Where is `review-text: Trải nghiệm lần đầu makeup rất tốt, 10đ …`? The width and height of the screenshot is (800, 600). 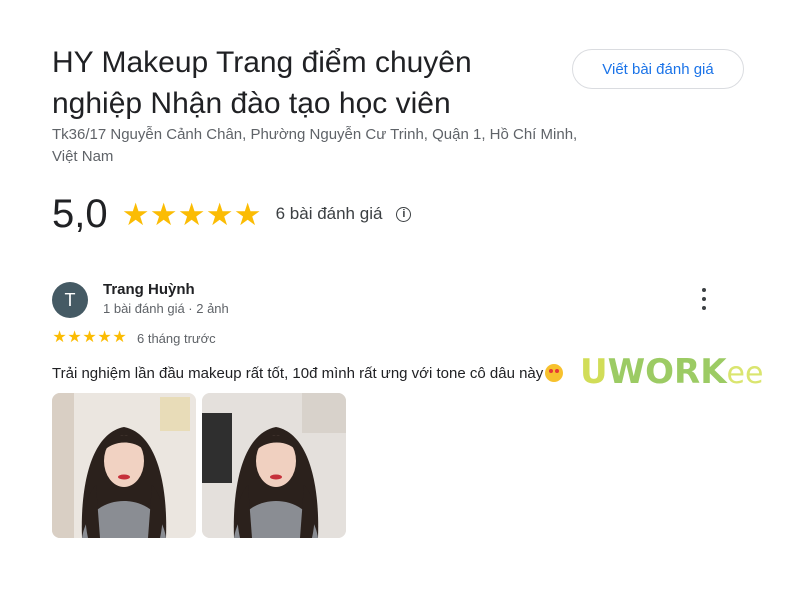
review-text: Trải nghiệm lần đầu makeup rất tốt, 10đ … is located at coordinates (308, 373).